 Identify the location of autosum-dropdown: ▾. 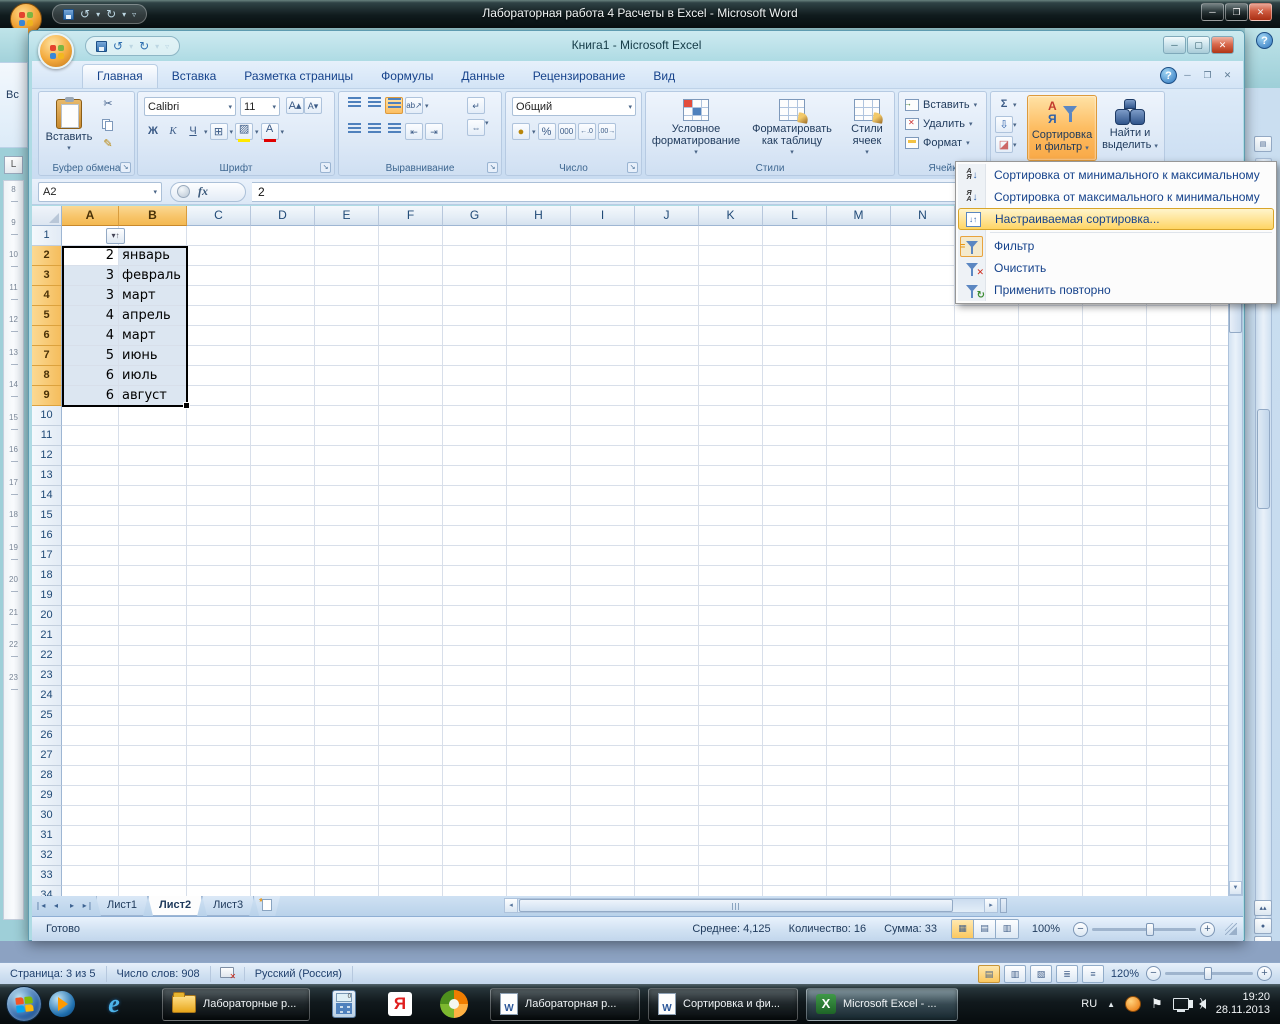
(1015, 105).